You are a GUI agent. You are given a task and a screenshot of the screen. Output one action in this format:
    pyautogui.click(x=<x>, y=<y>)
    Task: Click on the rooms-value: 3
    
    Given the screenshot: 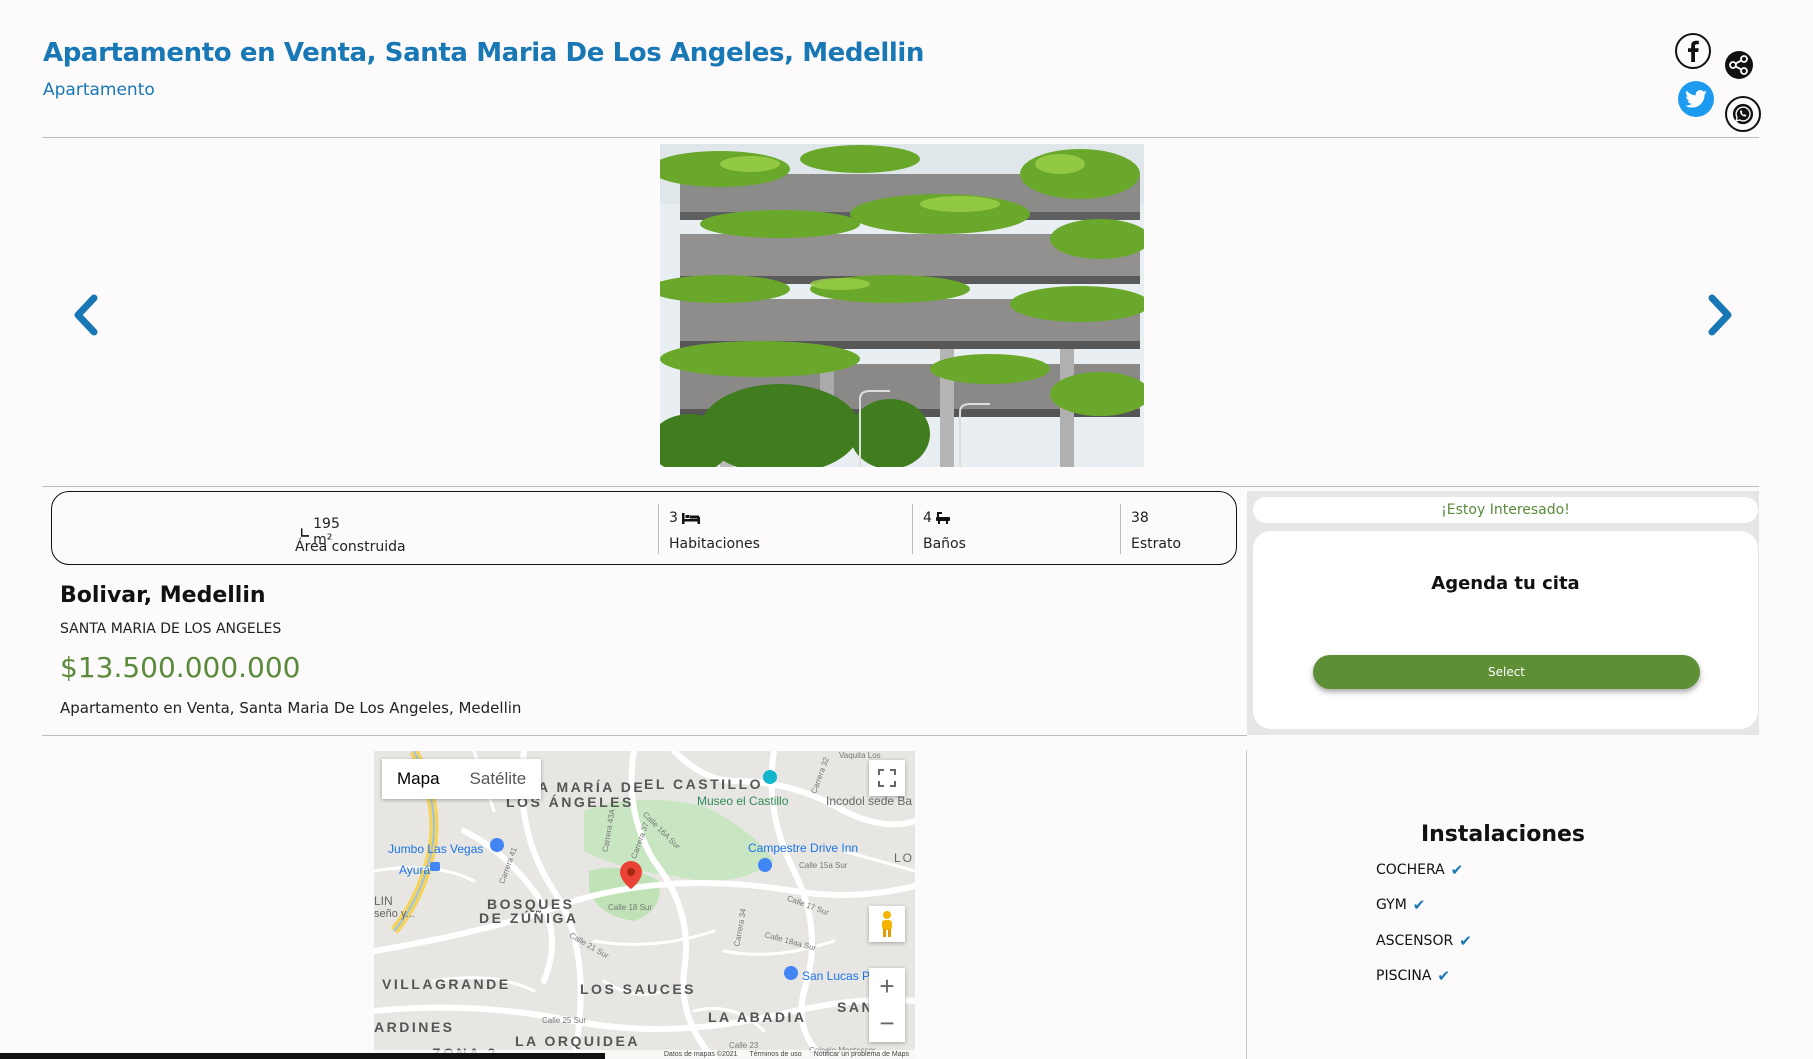 What is the action you would take?
    pyautogui.click(x=673, y=518)
    